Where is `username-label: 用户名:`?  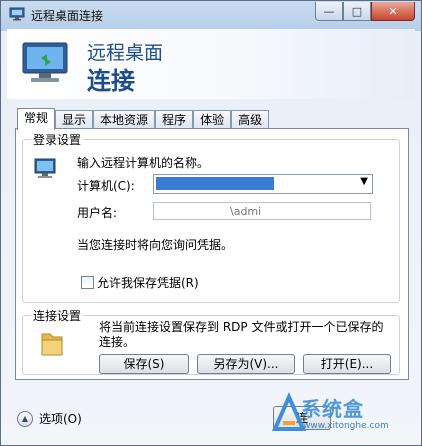 username-label: 用户名: is located at coordinates (97, 213).